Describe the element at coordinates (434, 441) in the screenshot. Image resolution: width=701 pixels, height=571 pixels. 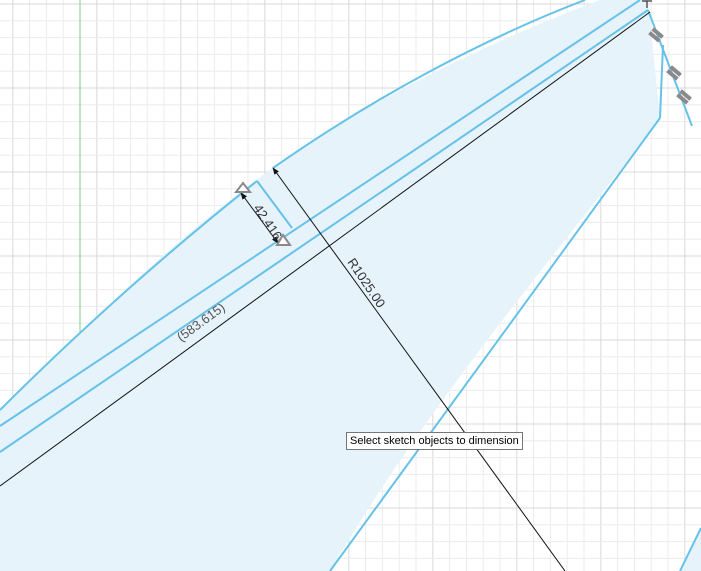
I see `dimension-tooltip: Select sketch objects to dimension` at that location.